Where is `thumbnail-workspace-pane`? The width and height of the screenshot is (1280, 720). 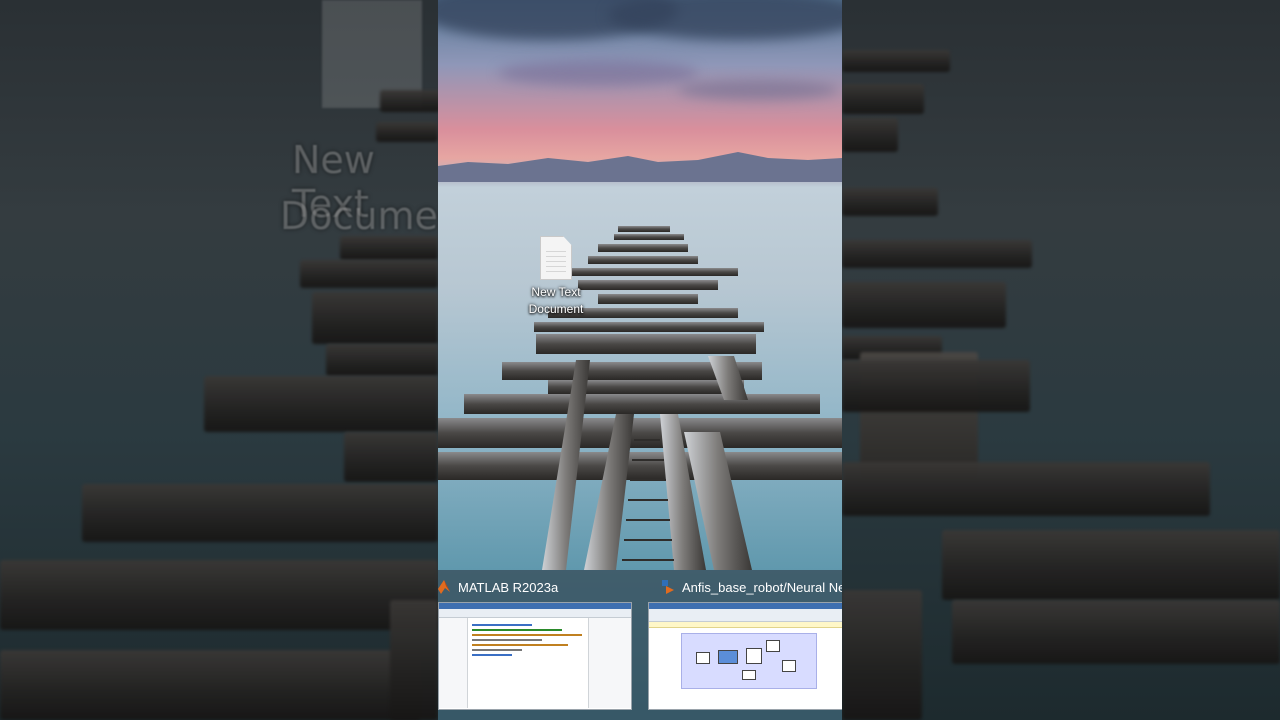 thumbnail-workspace-pane is located at coordinates (609, 663).